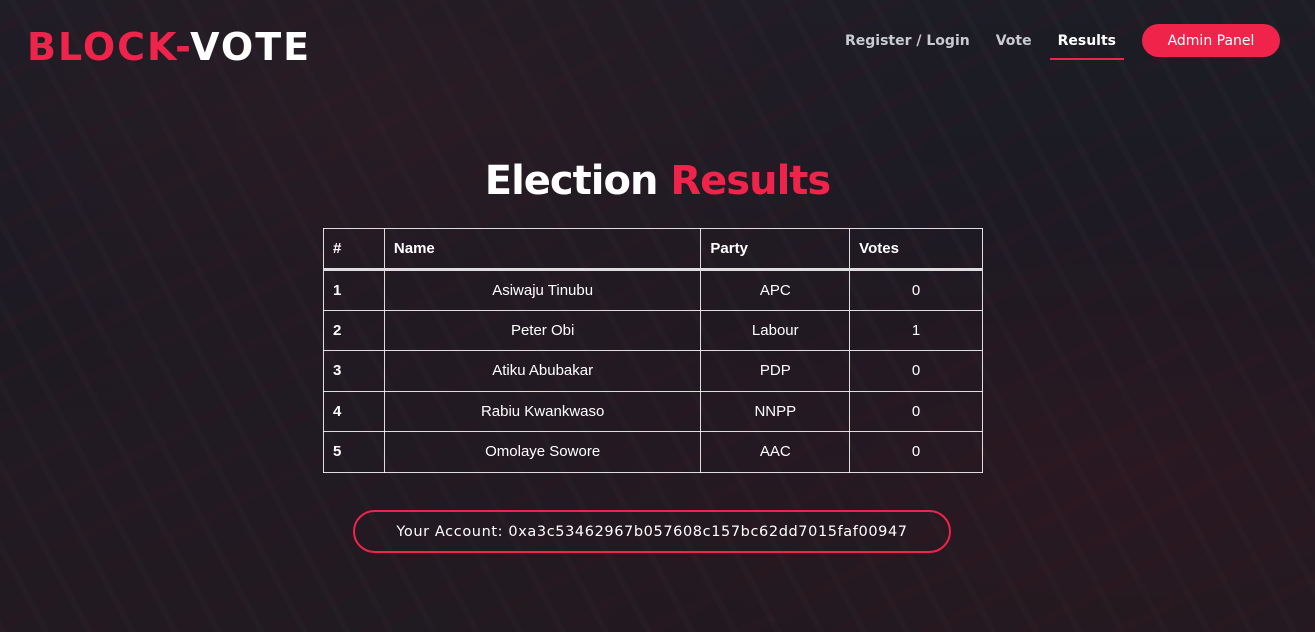  I want to click on cell-votes: 1, so click(916, 330).